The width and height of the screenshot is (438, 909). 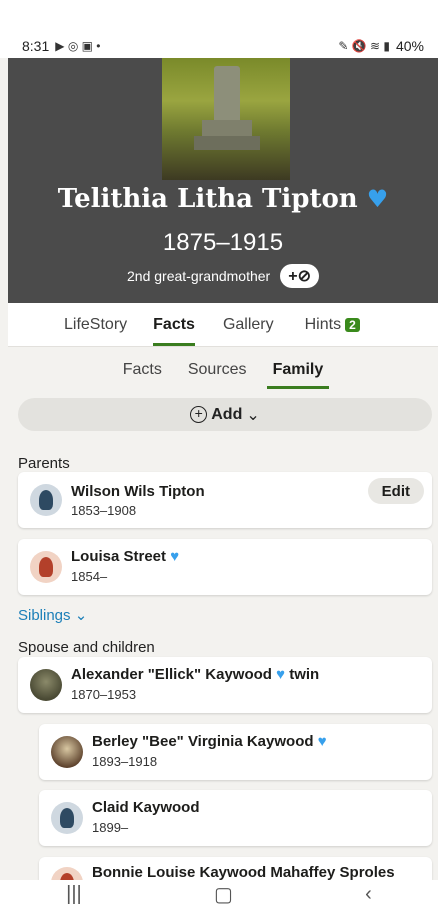 I want to click on siblings-label: Siblings, so click(x=44, y=615).